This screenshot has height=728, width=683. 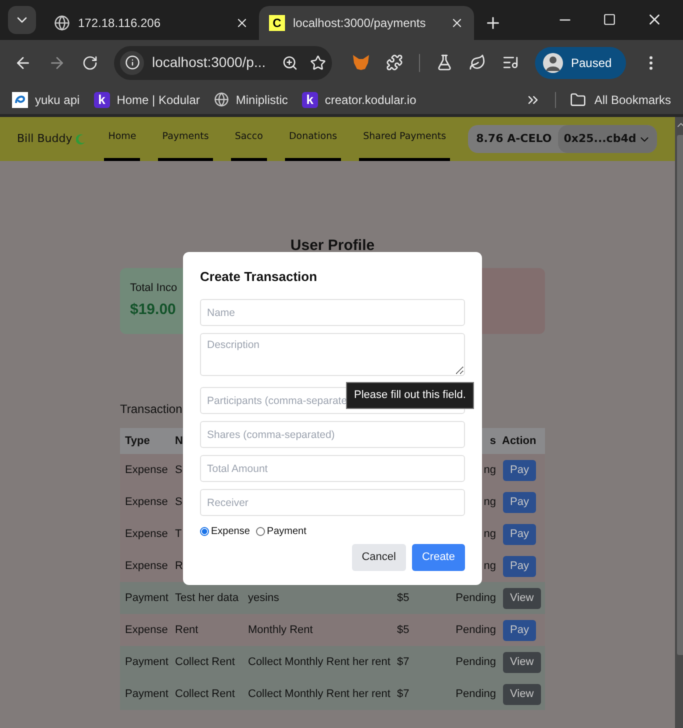 What do you see at coordinates (332, 312) in the screenshot?
I see `input-field: Name` at bounding box center [332, 312].